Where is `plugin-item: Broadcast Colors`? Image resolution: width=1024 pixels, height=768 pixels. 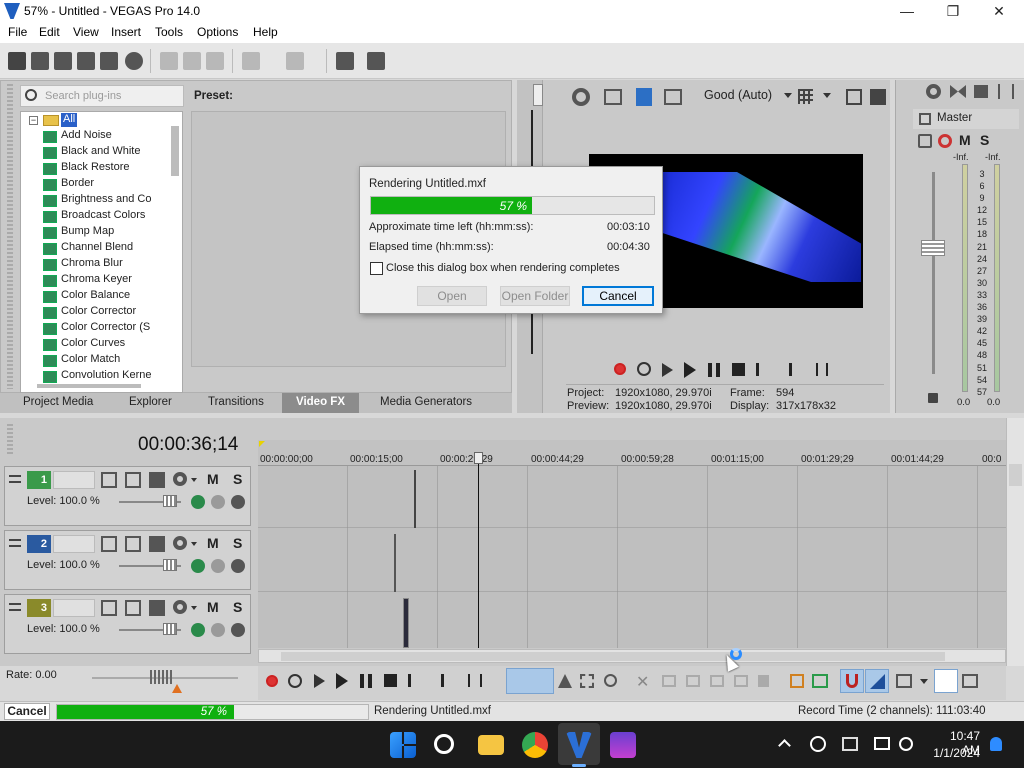 plugin-item: Broadcast Colors is located at coordinates (112, 217).